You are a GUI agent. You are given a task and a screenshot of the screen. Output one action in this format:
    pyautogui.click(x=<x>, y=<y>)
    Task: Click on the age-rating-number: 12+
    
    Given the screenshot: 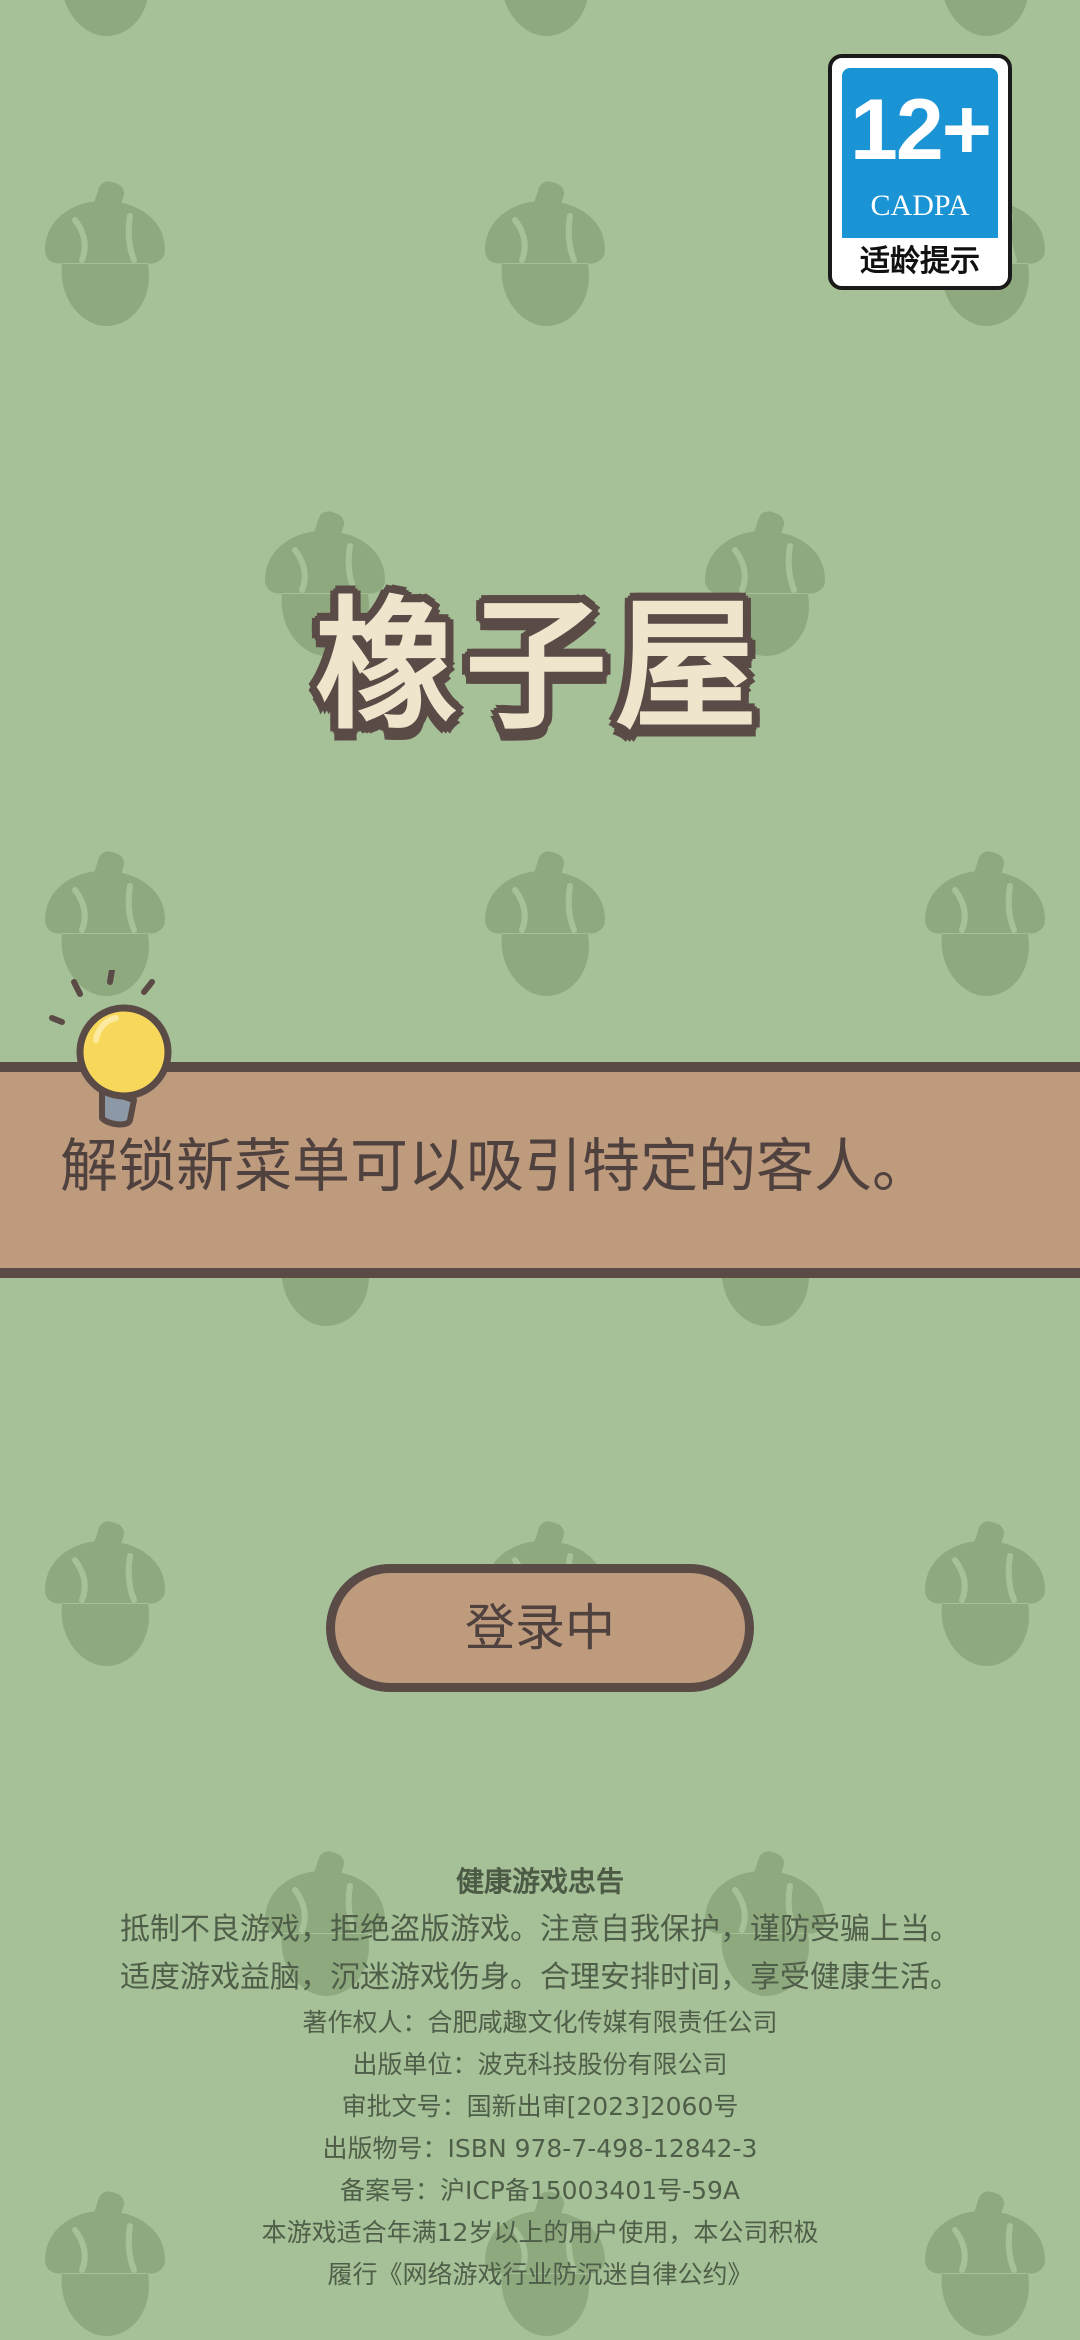 What is the action you would take?
    pyautogui.click(x=921, y=130)
    